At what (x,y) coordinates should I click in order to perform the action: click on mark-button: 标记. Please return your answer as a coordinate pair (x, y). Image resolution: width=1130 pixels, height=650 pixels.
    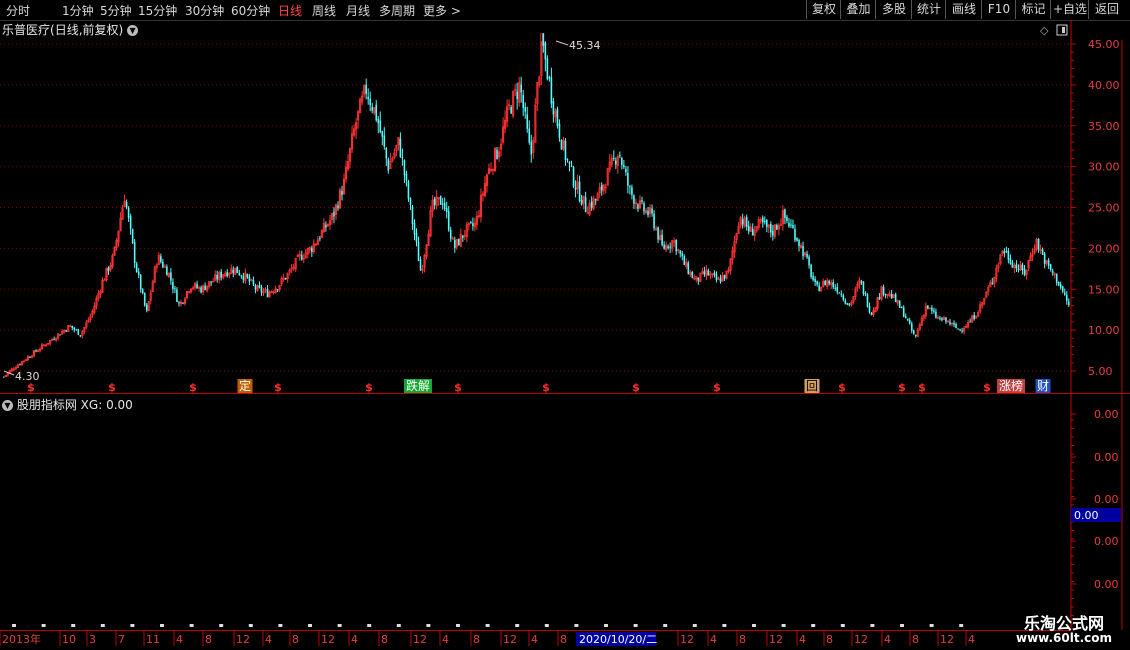
    Looking at the image, I should click on (1033, 9).